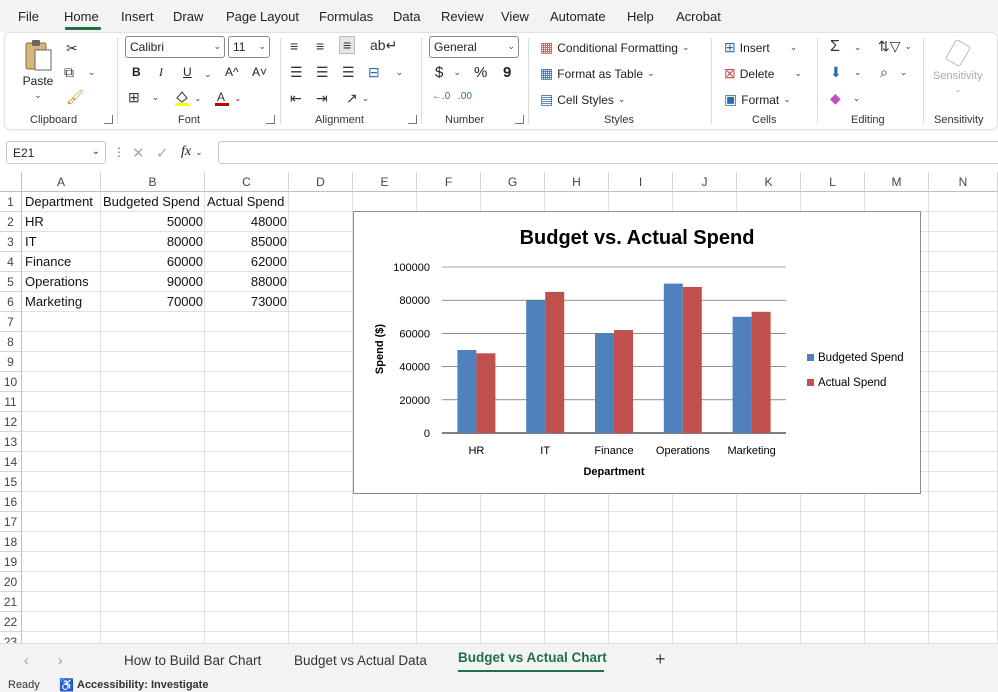 The image size is (998, 692). What do you see at coordinates (62, 262) in the screenshot?
I see `cell-A4: Finance` at bounding box center [62, 262].